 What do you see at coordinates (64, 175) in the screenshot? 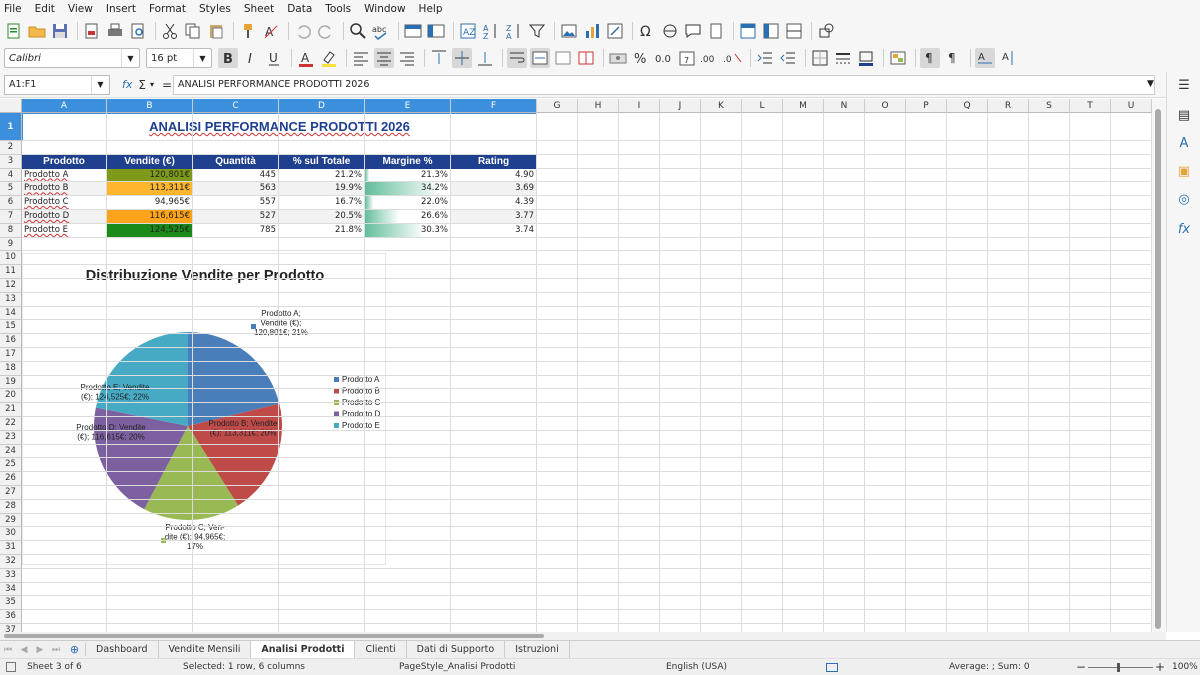
I see `table-cell-prodotto: Prodotto A` at bounding box center [64, 175].